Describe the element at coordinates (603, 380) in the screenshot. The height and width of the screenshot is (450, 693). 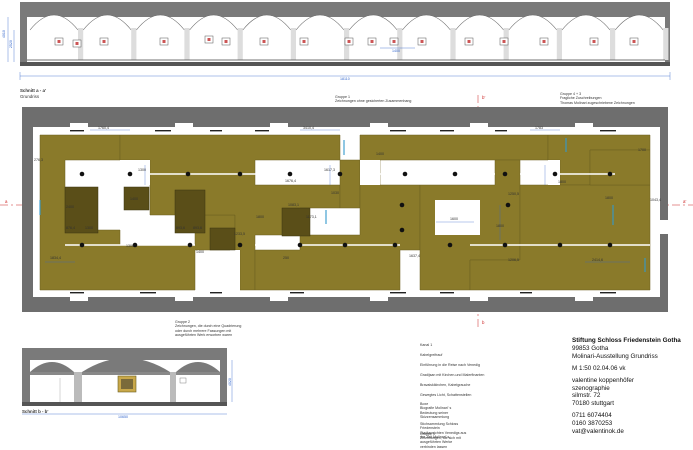
I see `designer-name: valentine koppenhöfer` at that location.